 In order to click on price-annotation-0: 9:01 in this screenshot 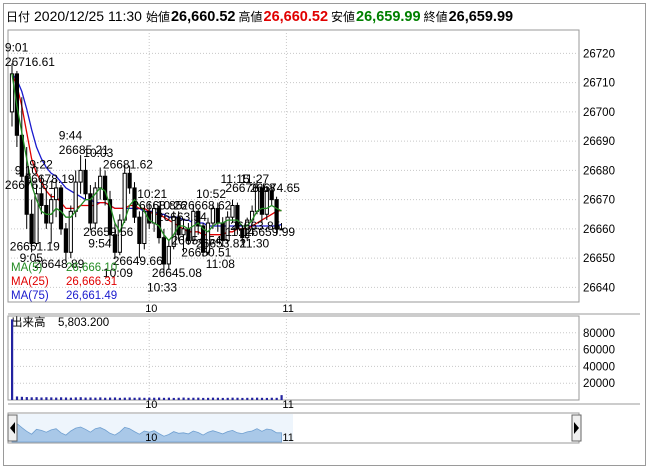, I will do `click(17, 48)`.